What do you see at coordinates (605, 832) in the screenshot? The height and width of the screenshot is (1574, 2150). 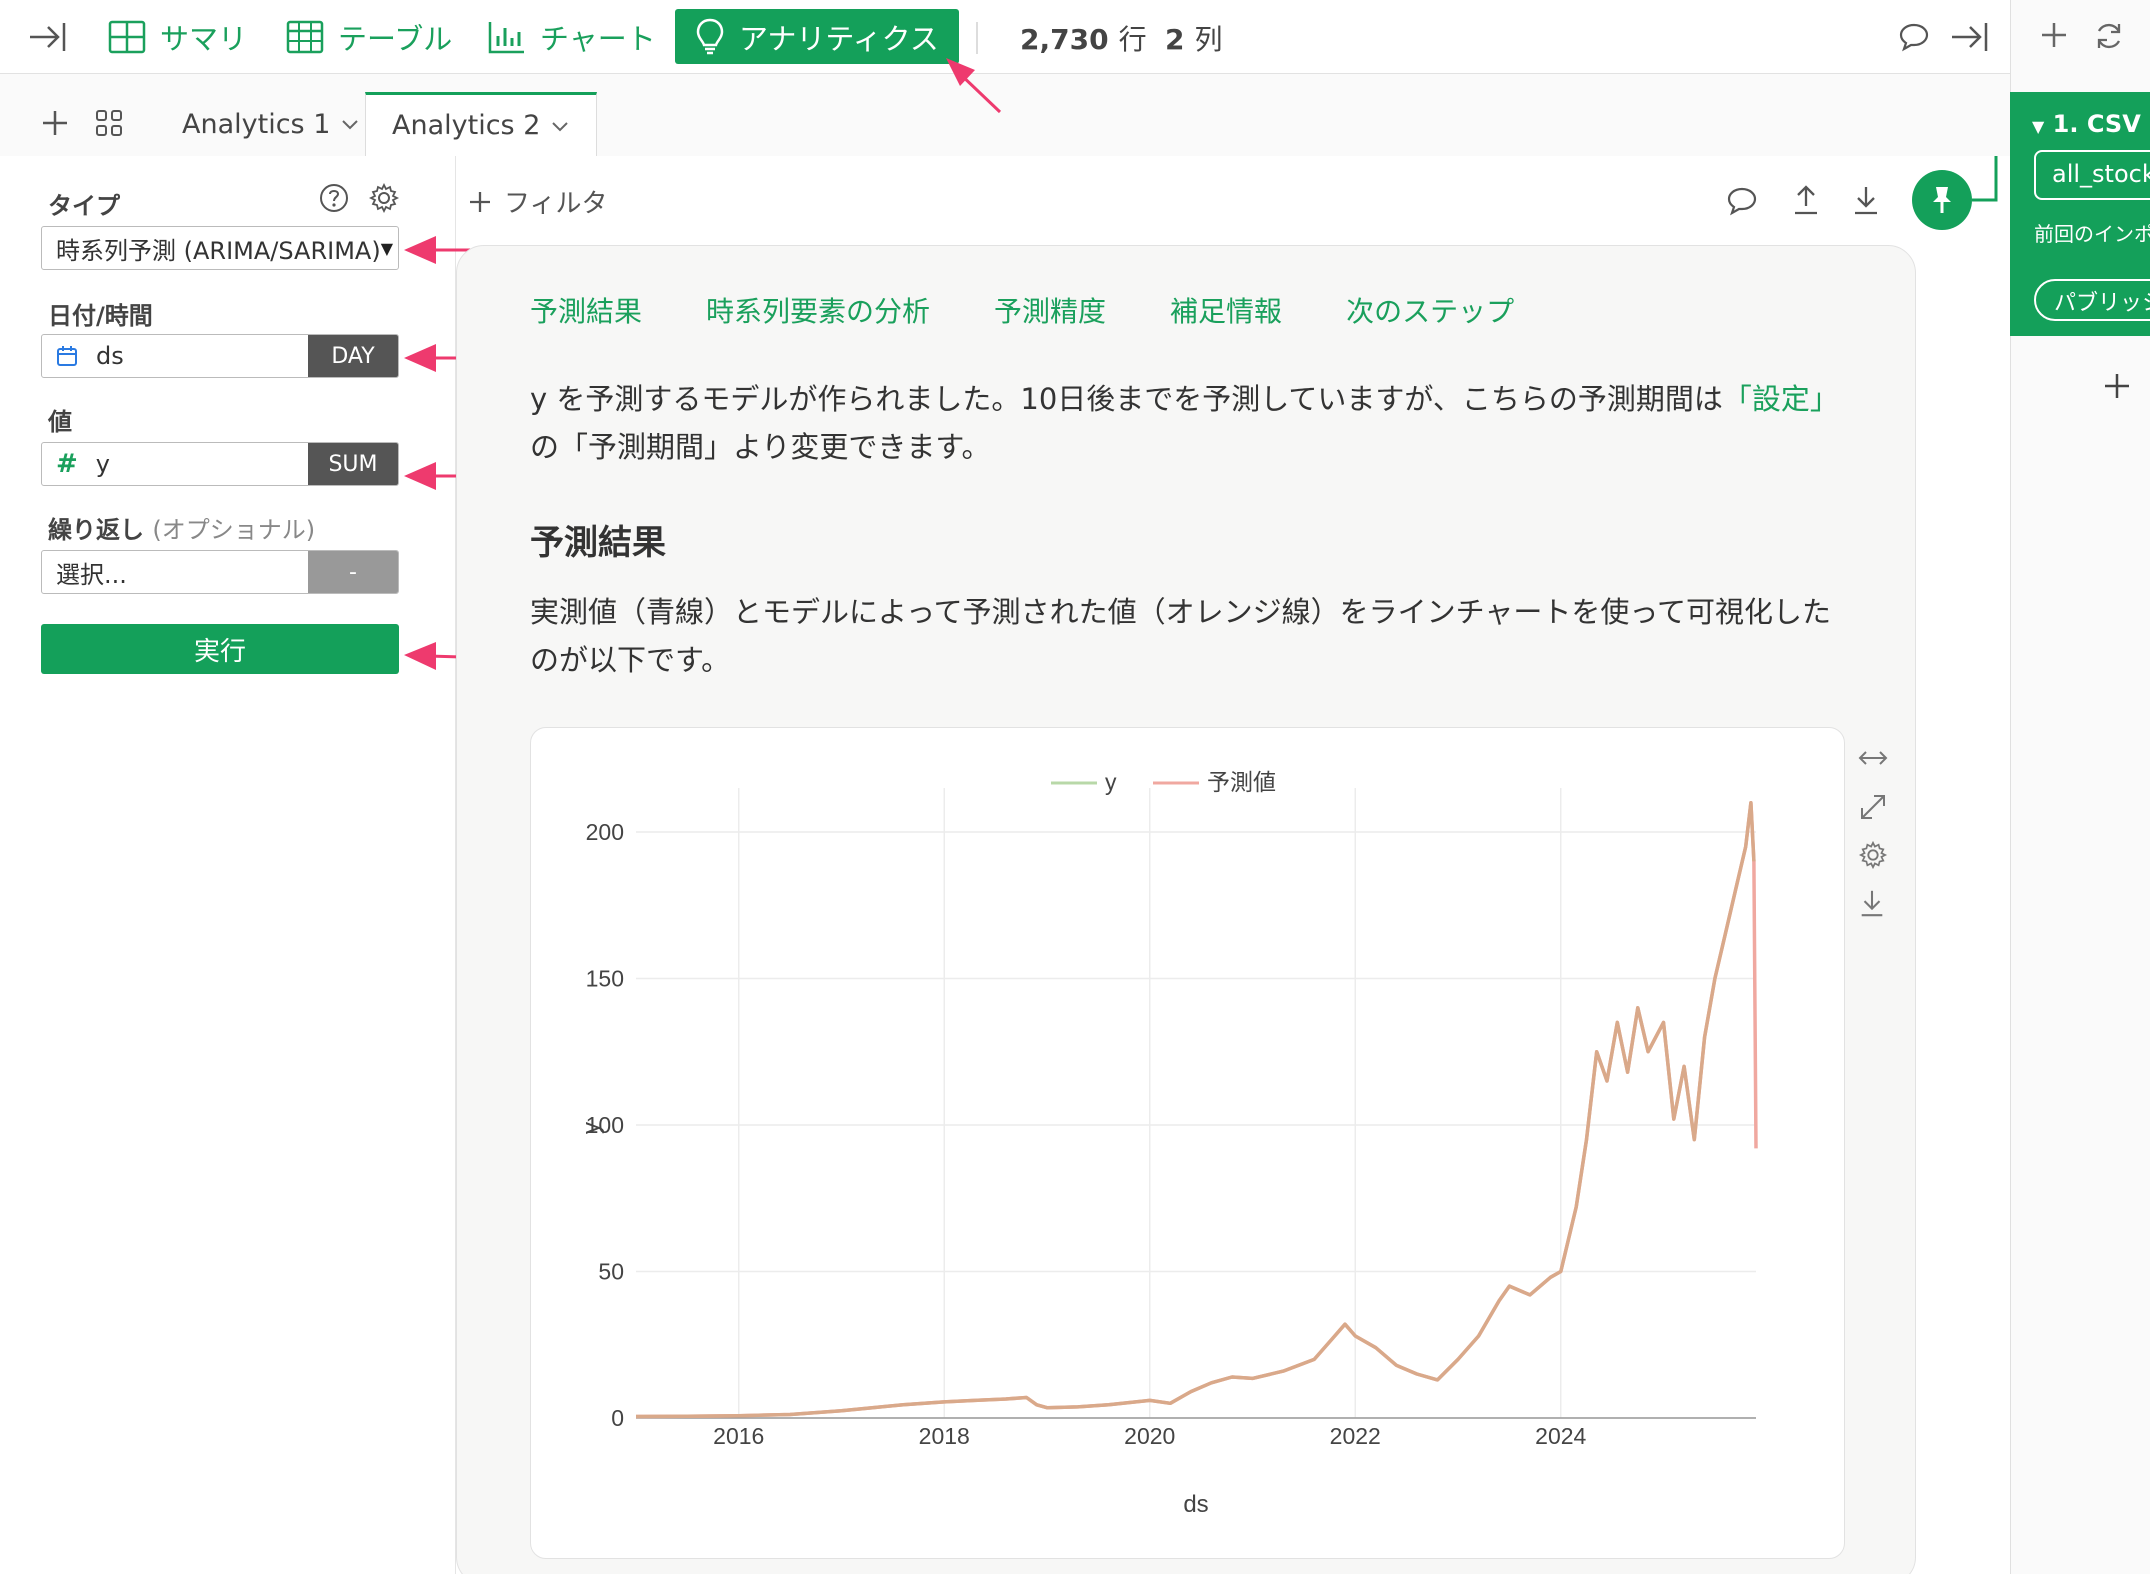 I see `y-tick-label: 200` at bounding box center [605, 832].